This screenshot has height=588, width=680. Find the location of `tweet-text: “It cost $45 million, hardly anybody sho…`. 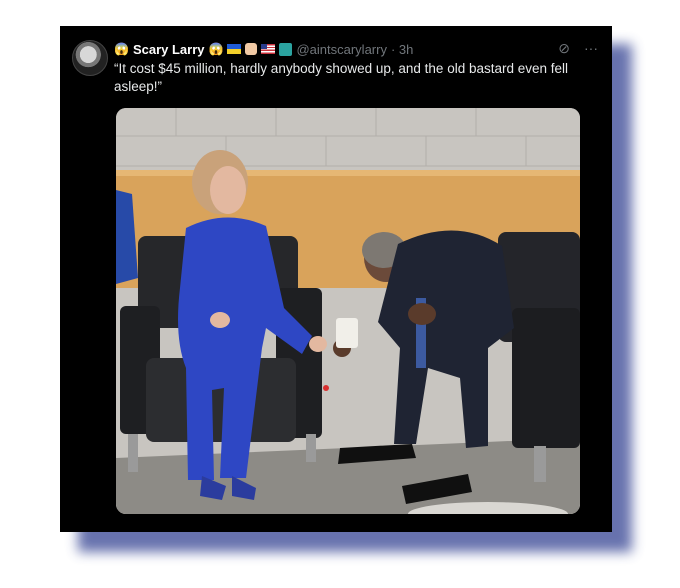

tweet-text: “It cost $45 million, hardly anybody sho… is located at coordinates (341, 77).